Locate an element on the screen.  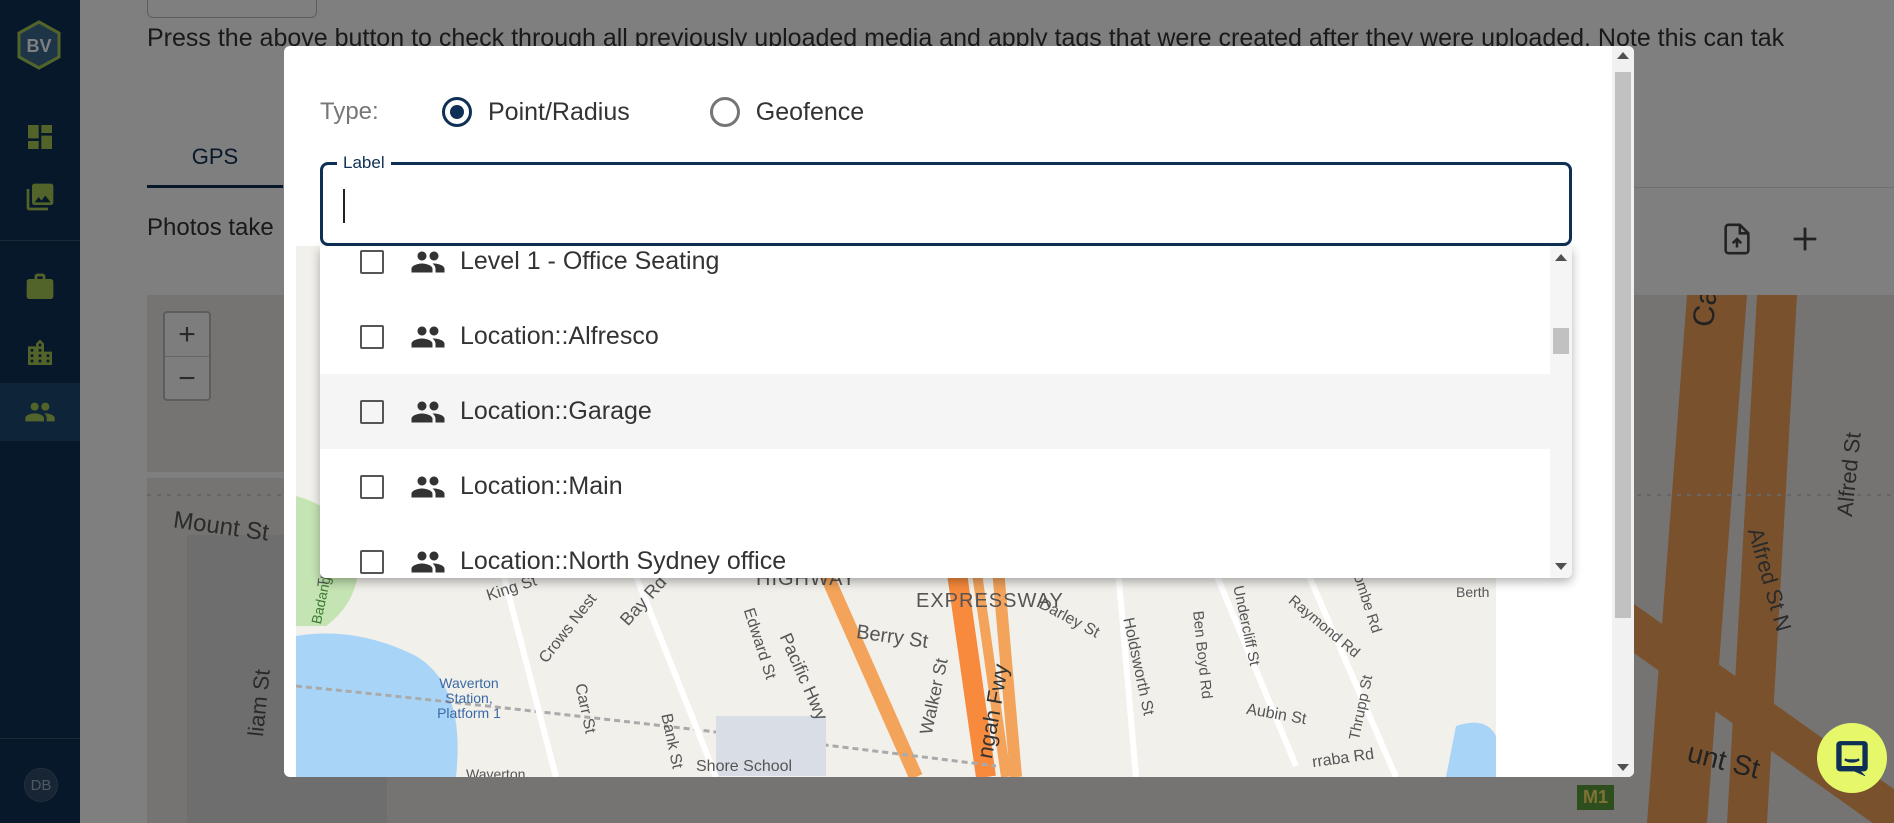
list-item-label: Location::Main is located at coordinates (541, 486).